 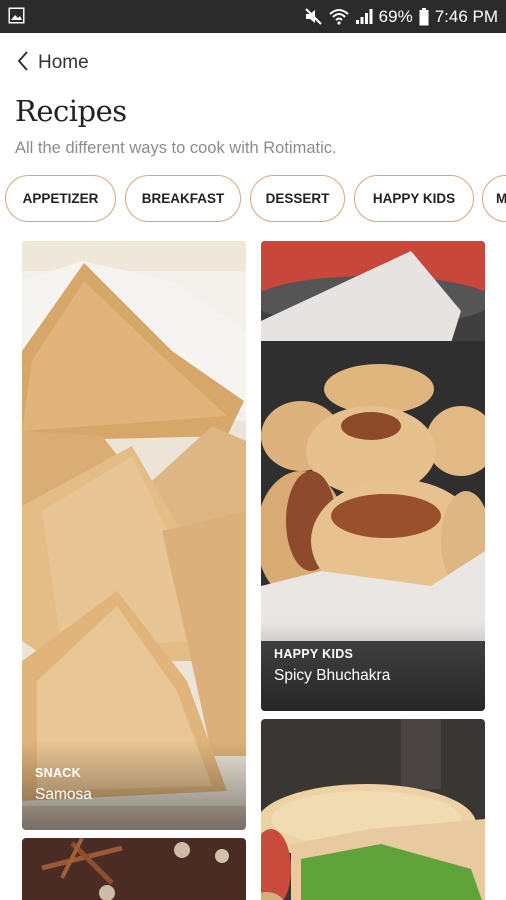 I want to click on wifi-icon, so click(x=338, y=16).